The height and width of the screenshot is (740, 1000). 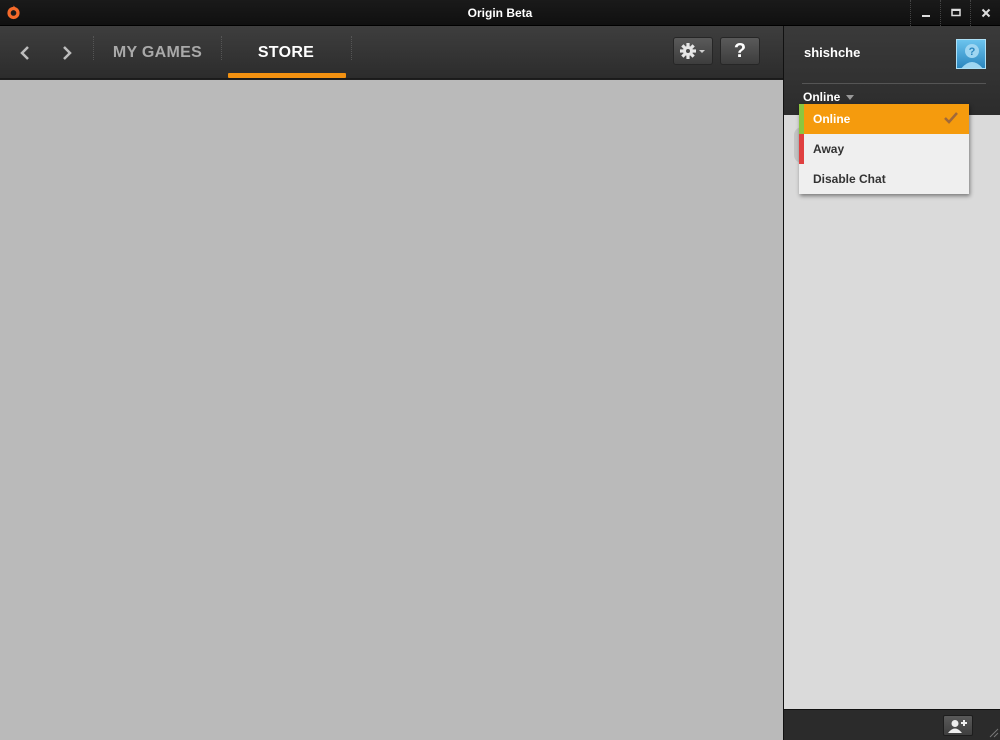 What do you see at coordinates (391, 52) in the screenshot?
I see `main-nav-bar: MY GAMES STORE ?` at bounding box center [391, 52].